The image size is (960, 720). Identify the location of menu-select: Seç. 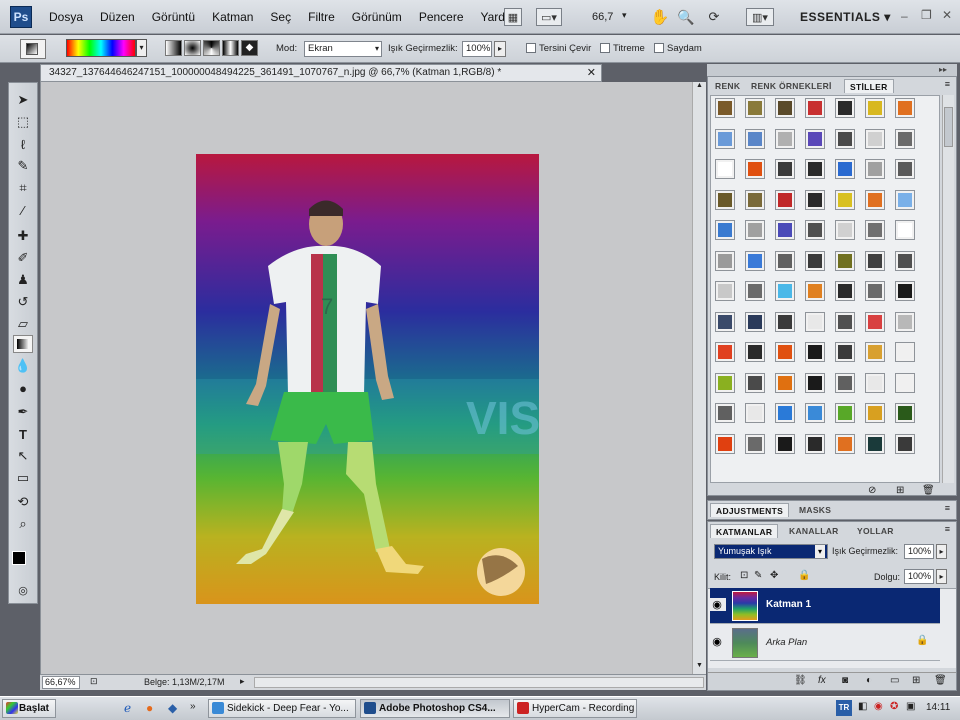
(280, 17).